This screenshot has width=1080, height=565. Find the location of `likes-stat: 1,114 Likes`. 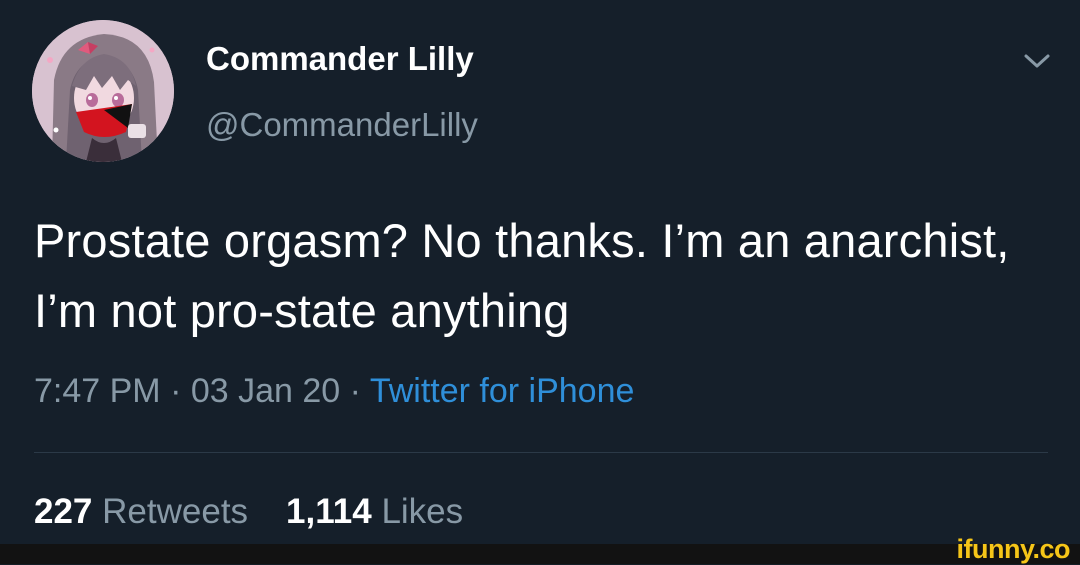

likes-stat: 1,114 Likes is located at coordinates (374, 512).